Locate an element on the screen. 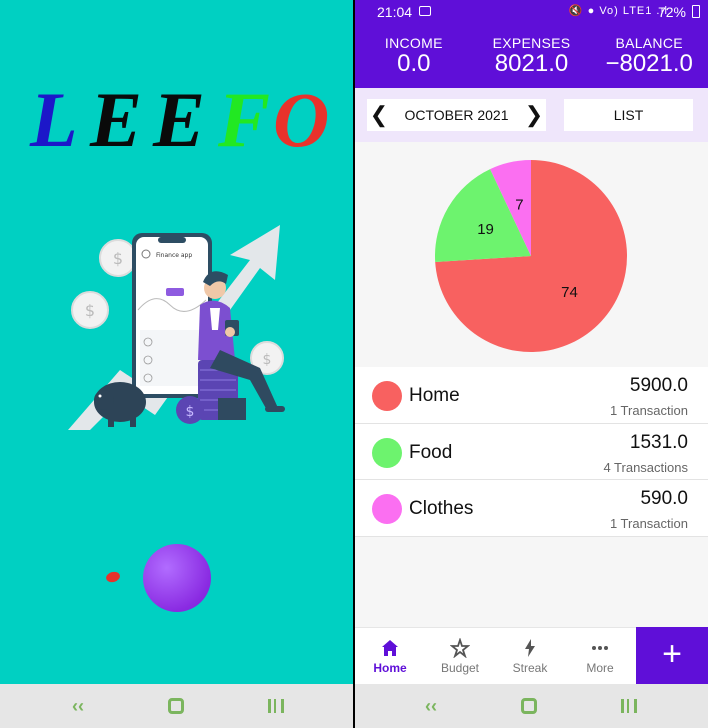 This screenshot has height=728, width=708. pie-slice-label: 19 is located at coordinates (485, 229).